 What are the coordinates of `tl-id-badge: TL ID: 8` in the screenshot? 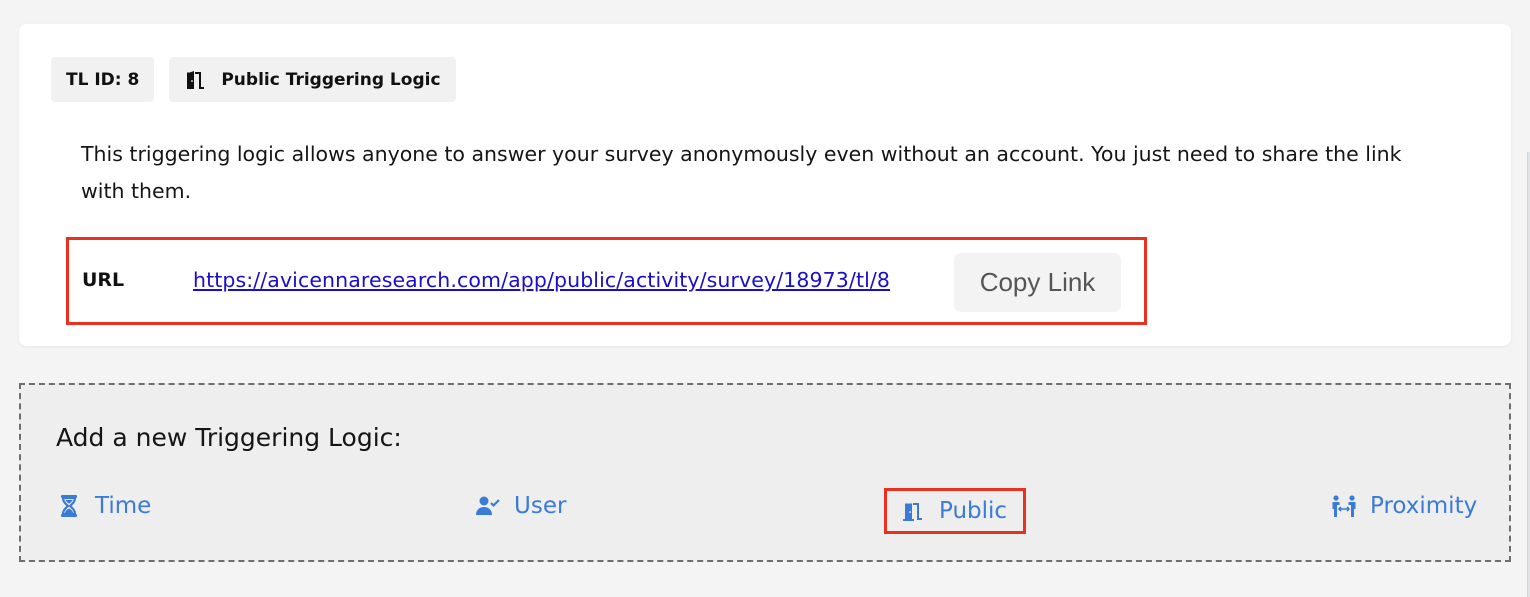 It's located at (103, 79).